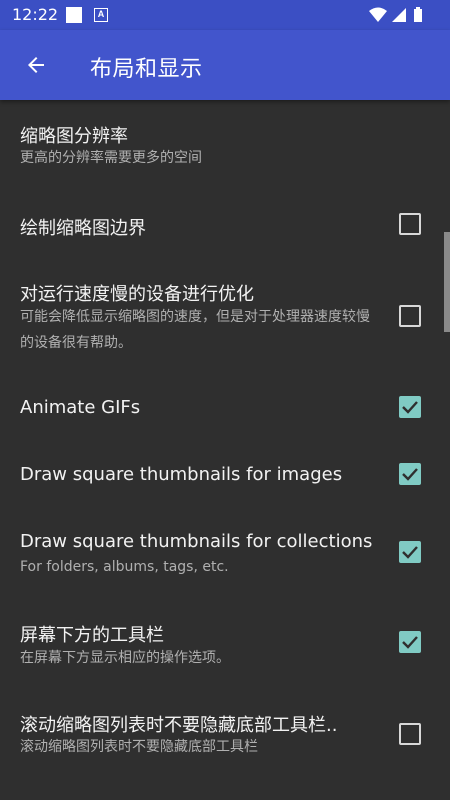  Describe the element at coordinates (35, 14) in the screenshot. I see `status-time: 12:22` at that location.